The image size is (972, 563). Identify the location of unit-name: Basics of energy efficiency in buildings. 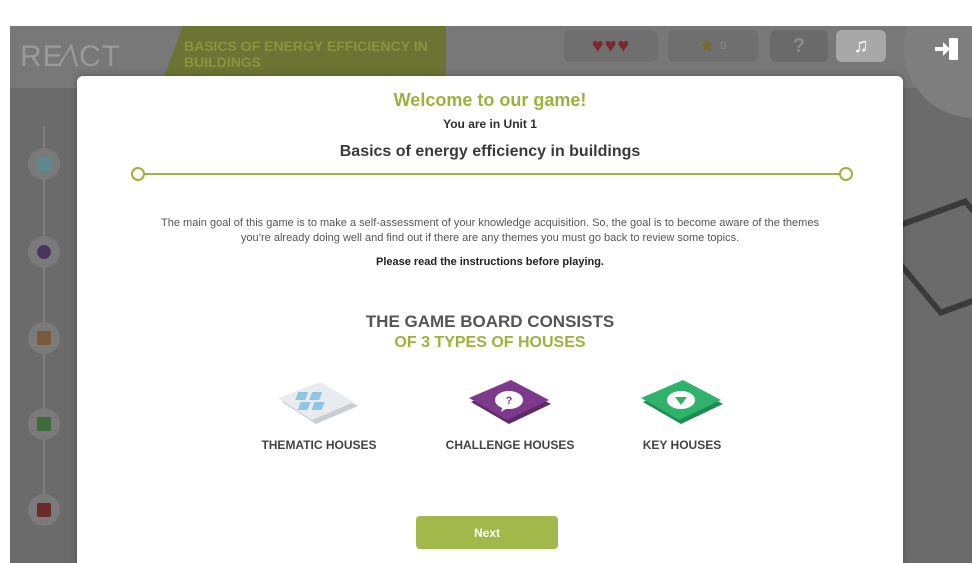
(490, 151).